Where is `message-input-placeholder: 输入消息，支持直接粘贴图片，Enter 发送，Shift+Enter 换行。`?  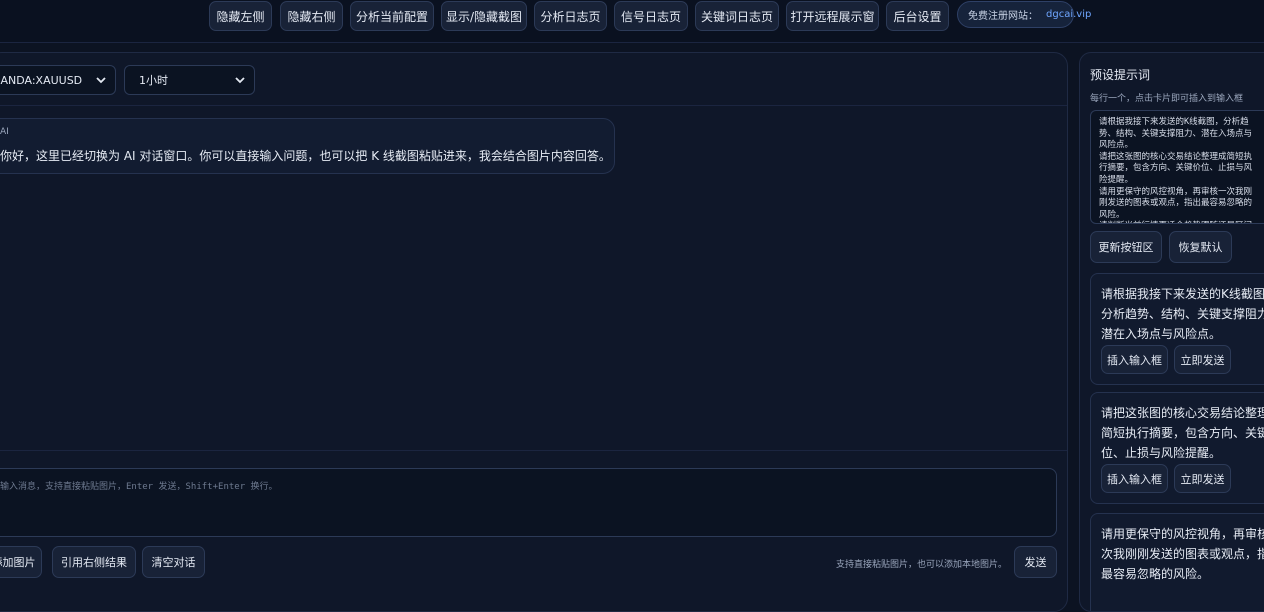
message-input-placeholder: 输入消息，支持直接粘贴图片，Enter 发送，Shift+Enter 换行。 is located at coordinates (139, 487).